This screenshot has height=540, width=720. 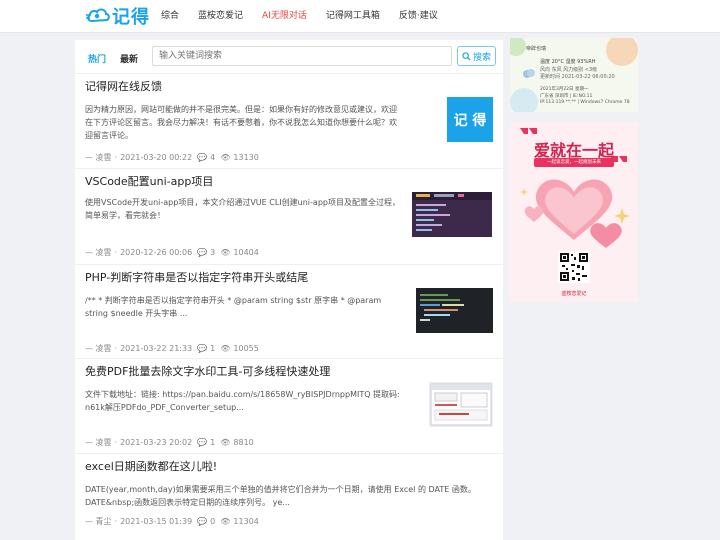 What do you see at coordinates (207, 371) in the screenshot?
I see `post-title: 免费PDF批量去除文字水印工具-可多线程快速处理` at bounding box center [207, 371].